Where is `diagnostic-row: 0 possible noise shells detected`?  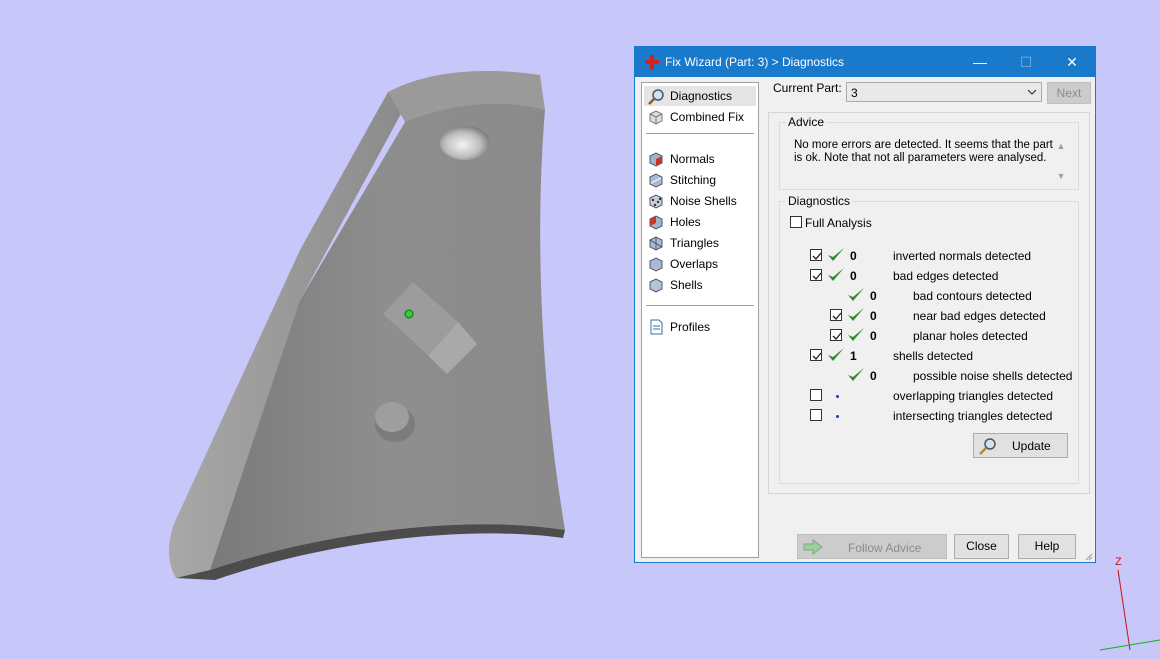
diagnostic-row: 0 possible noise shells detected is located at coordinates (928, 376).